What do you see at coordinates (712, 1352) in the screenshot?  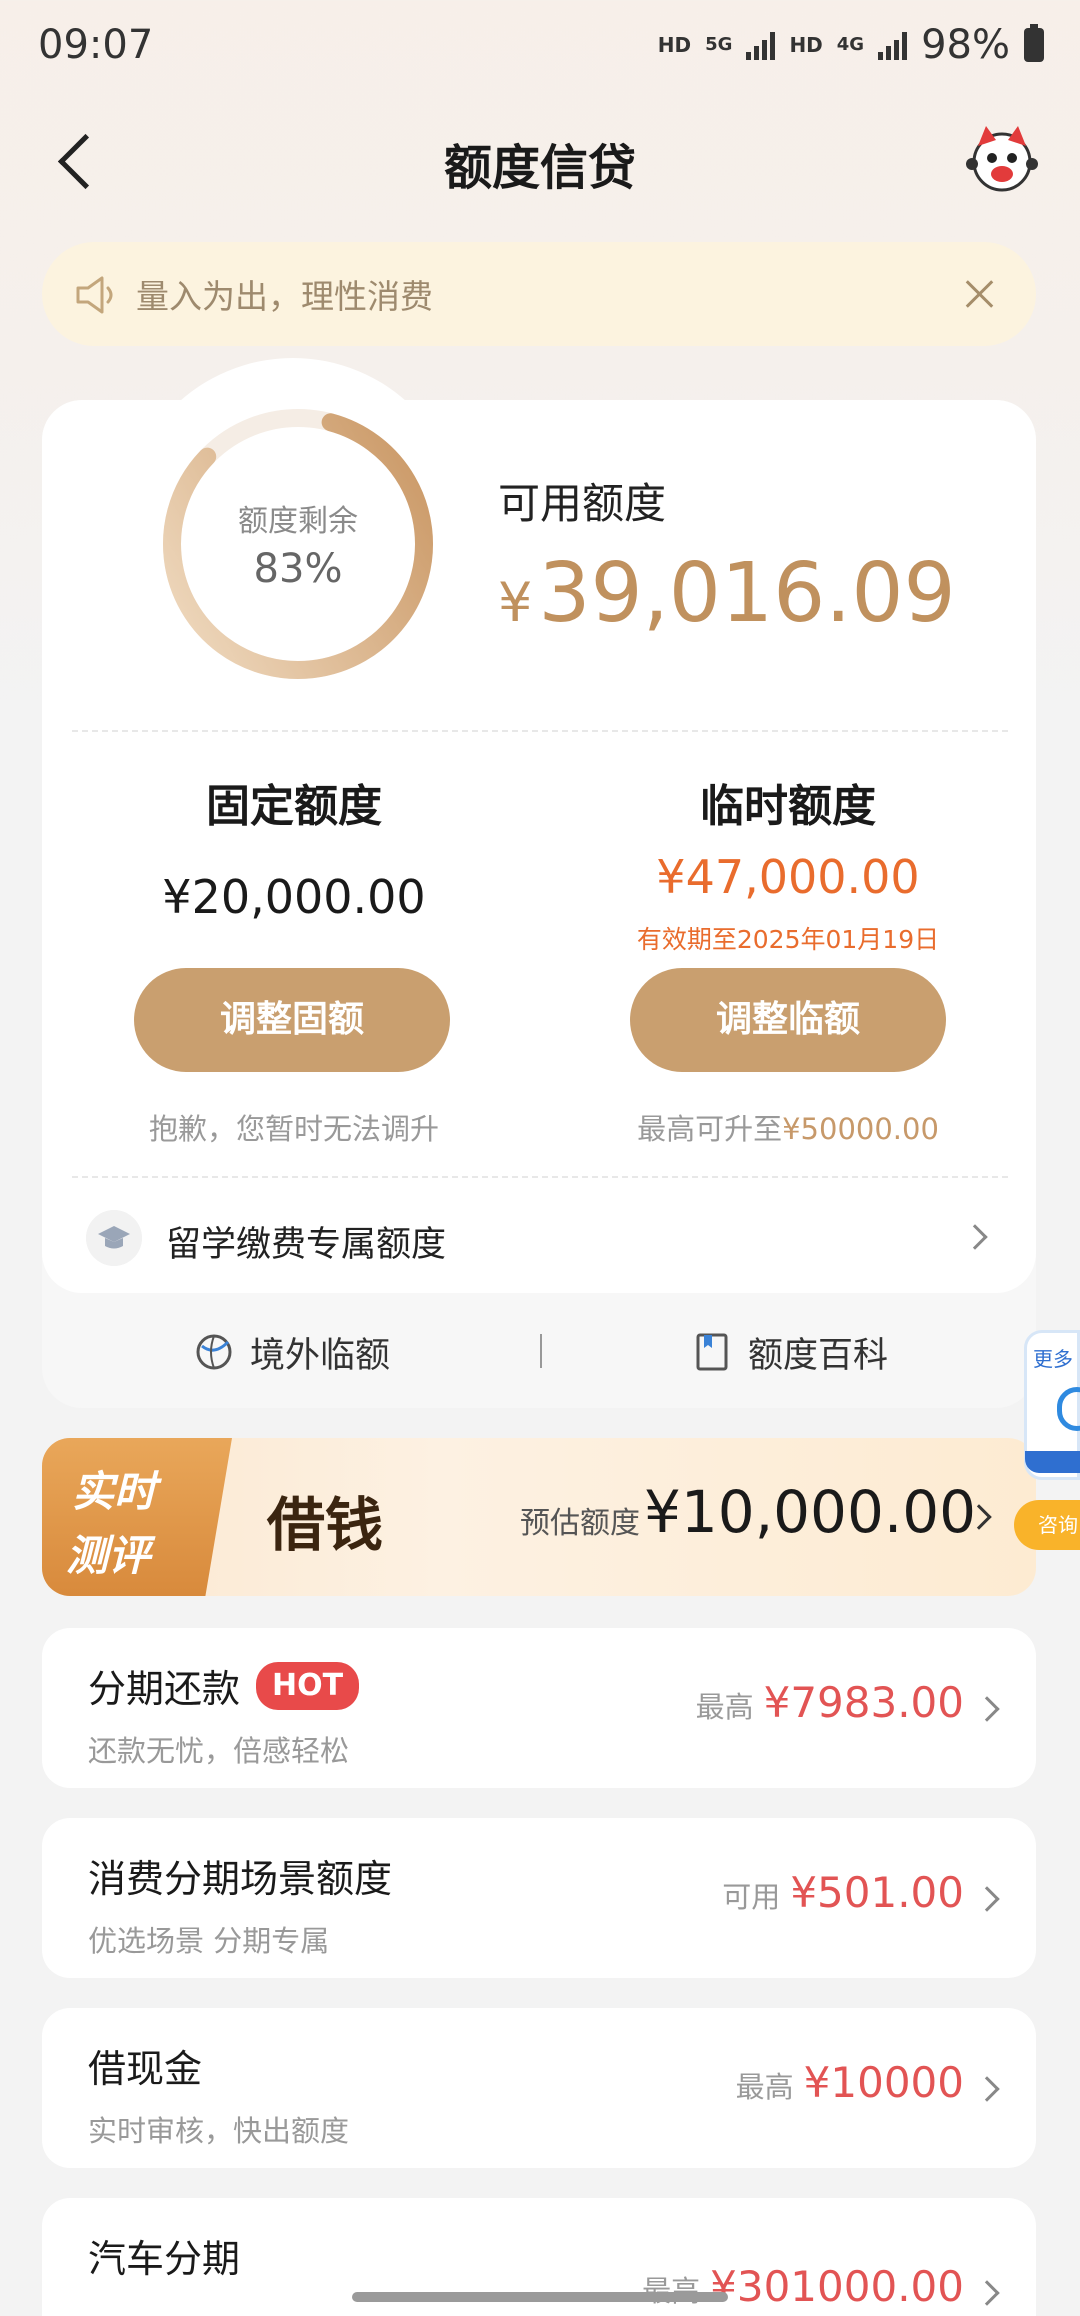 I see `book-icon` at bounding box center [712, 1352].